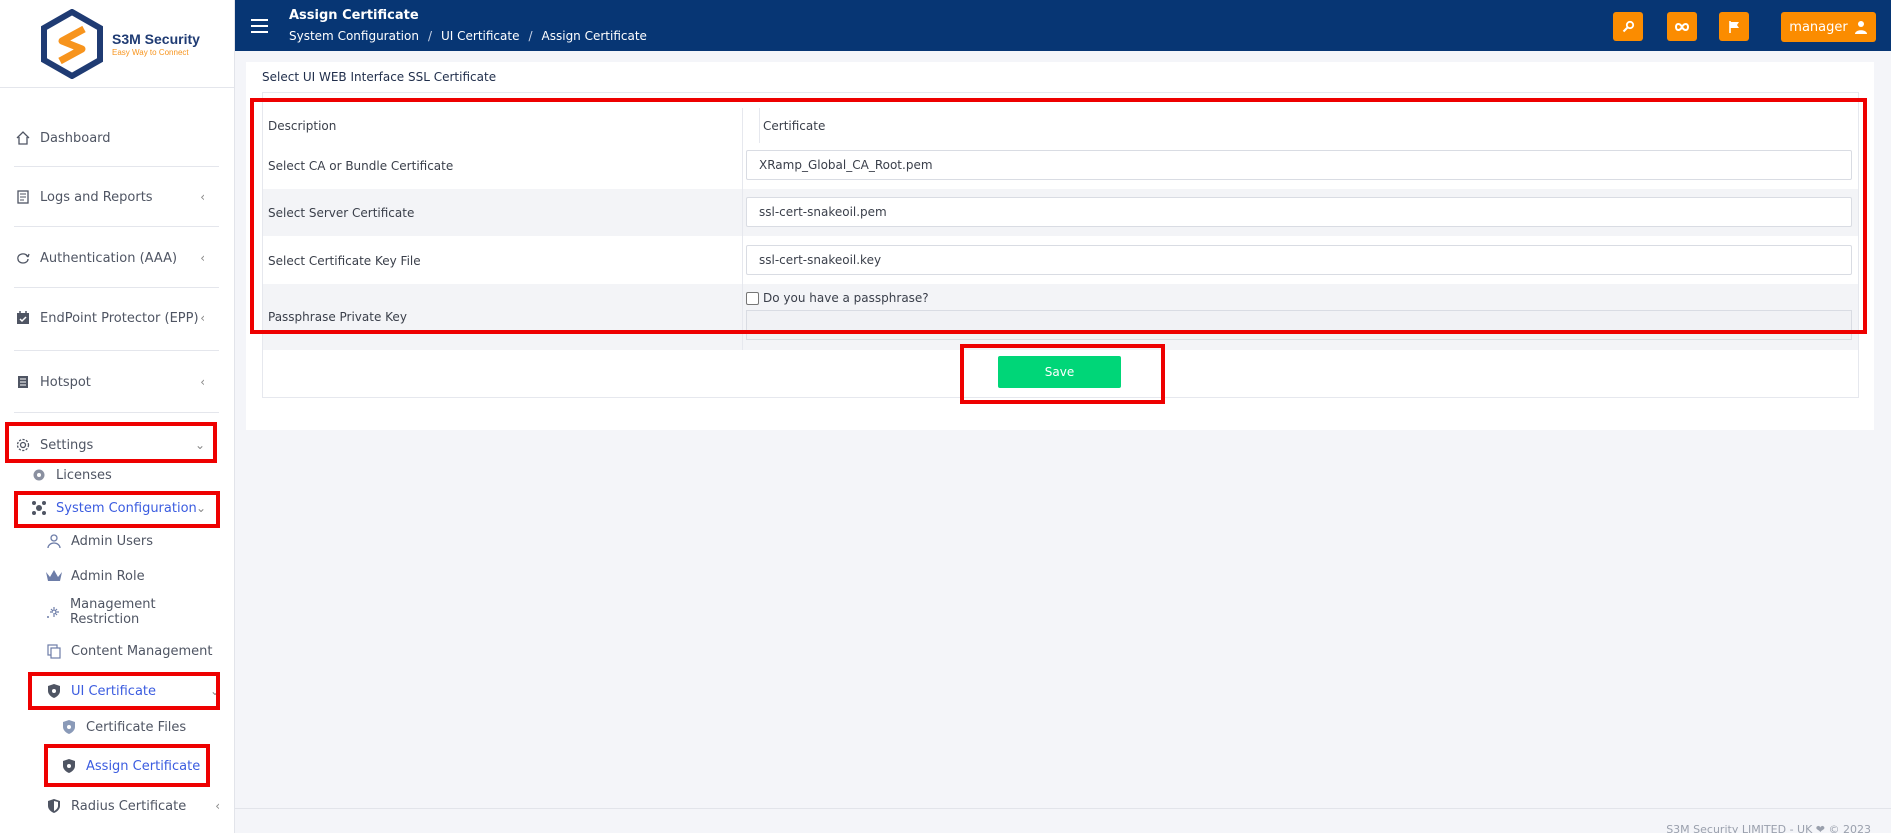  Describe the element at coordinates (156, 38) in the screenshot. I see `brand-name: S3M Security` at that location.